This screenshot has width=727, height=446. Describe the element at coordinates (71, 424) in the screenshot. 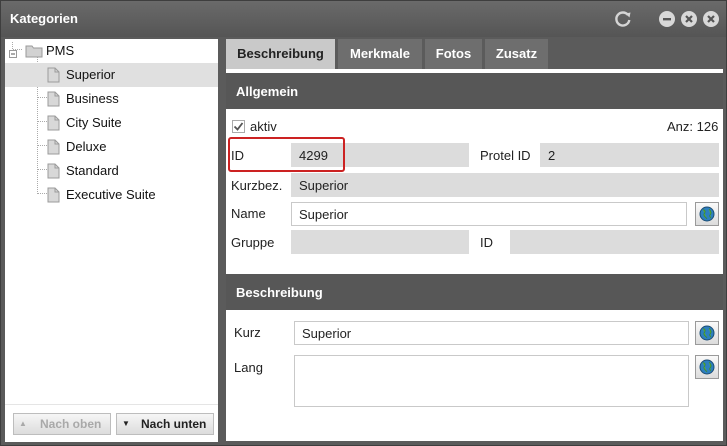

I see `move-up-label: Nach oben` at that location.